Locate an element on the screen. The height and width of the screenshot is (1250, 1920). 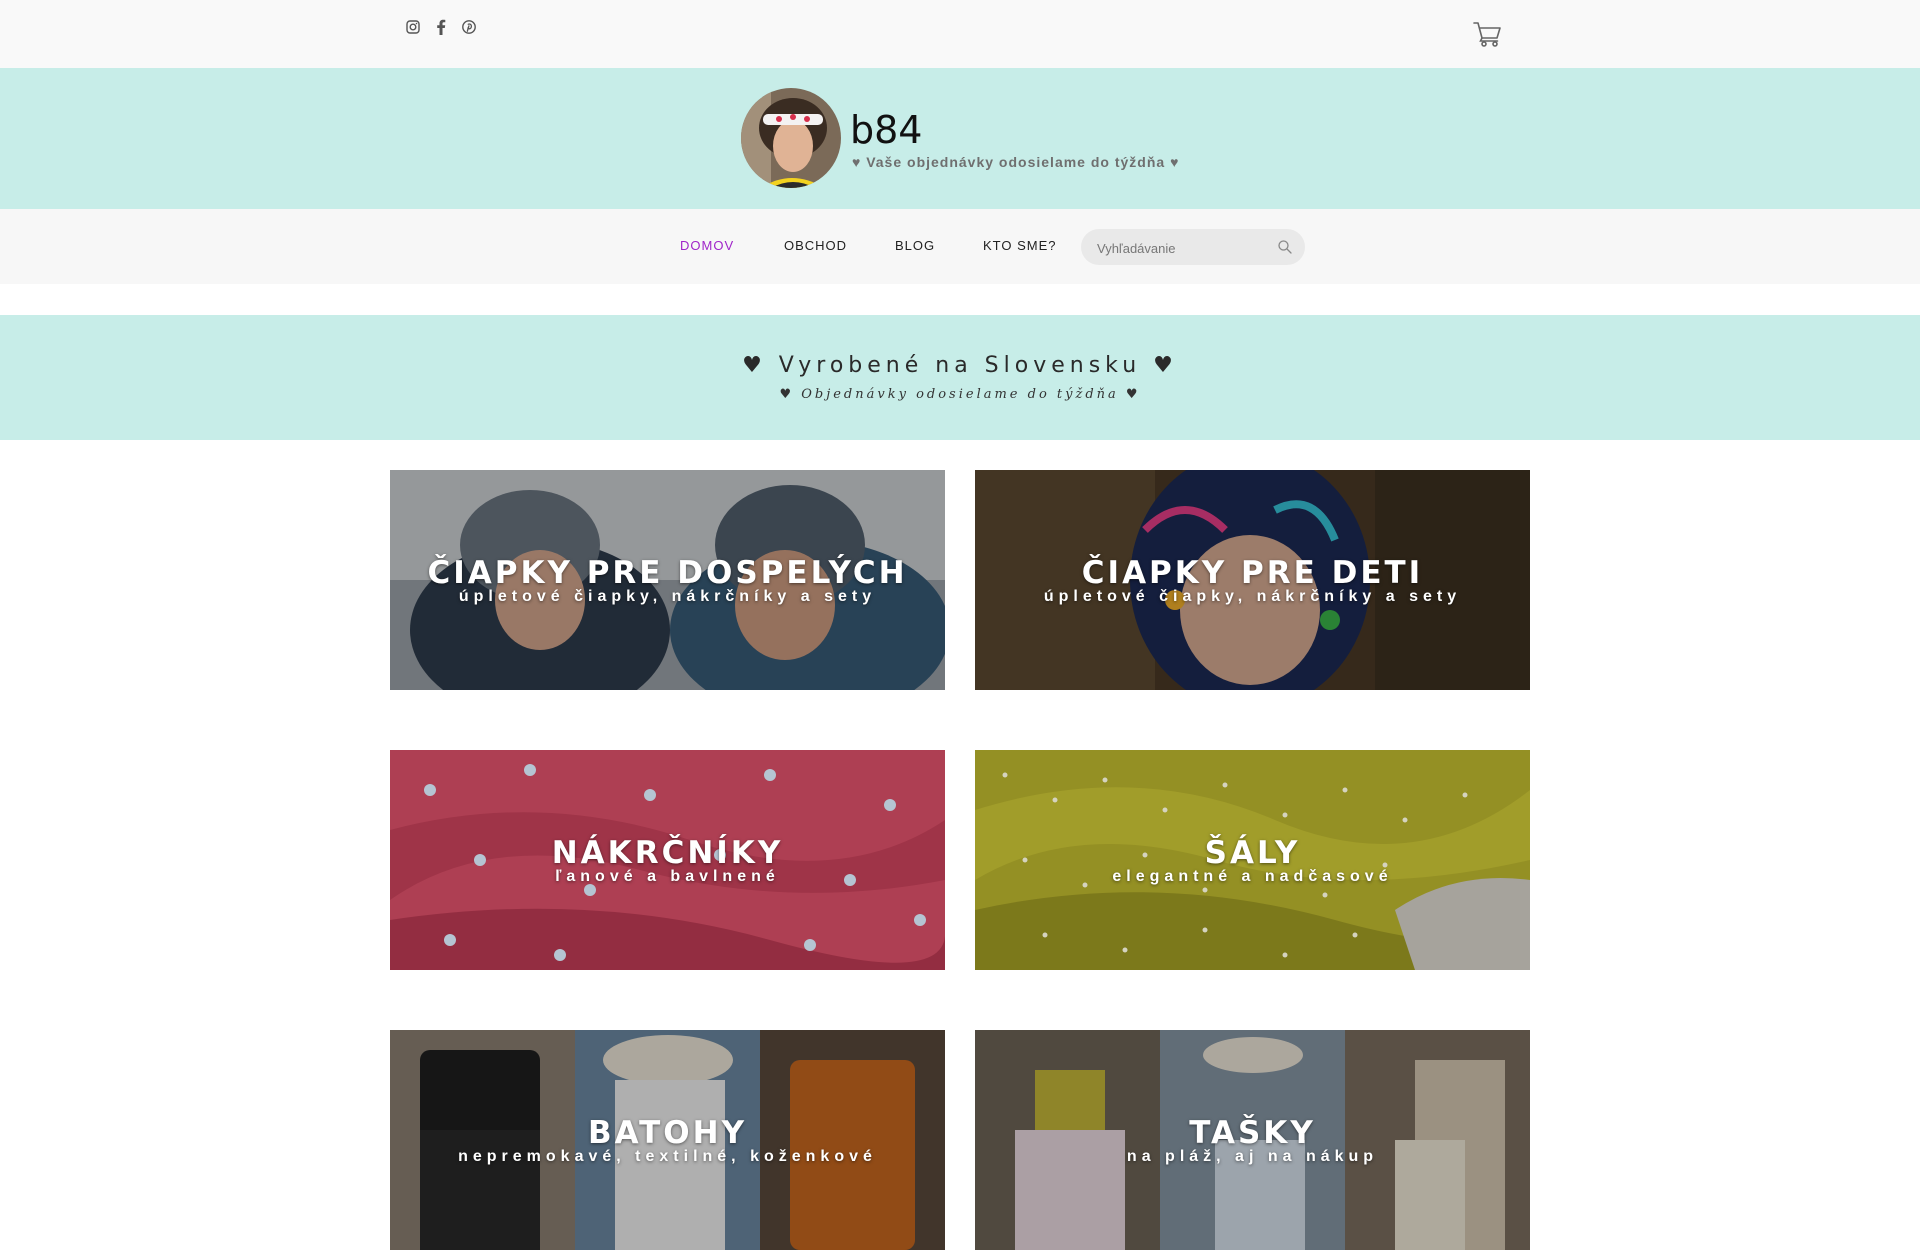
cart-icon is located at coordinates (1488, 34).